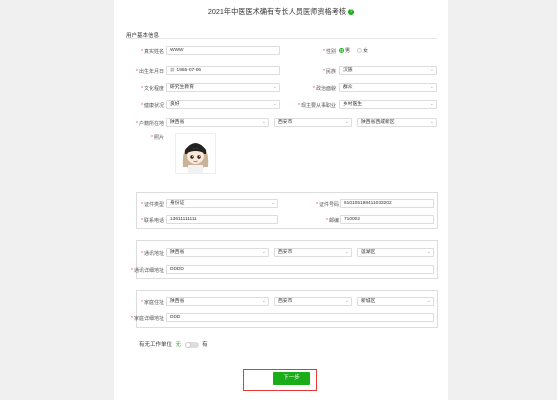  I want to click on mailing-city-select: 西安市 ⌄, so click(313, 252).